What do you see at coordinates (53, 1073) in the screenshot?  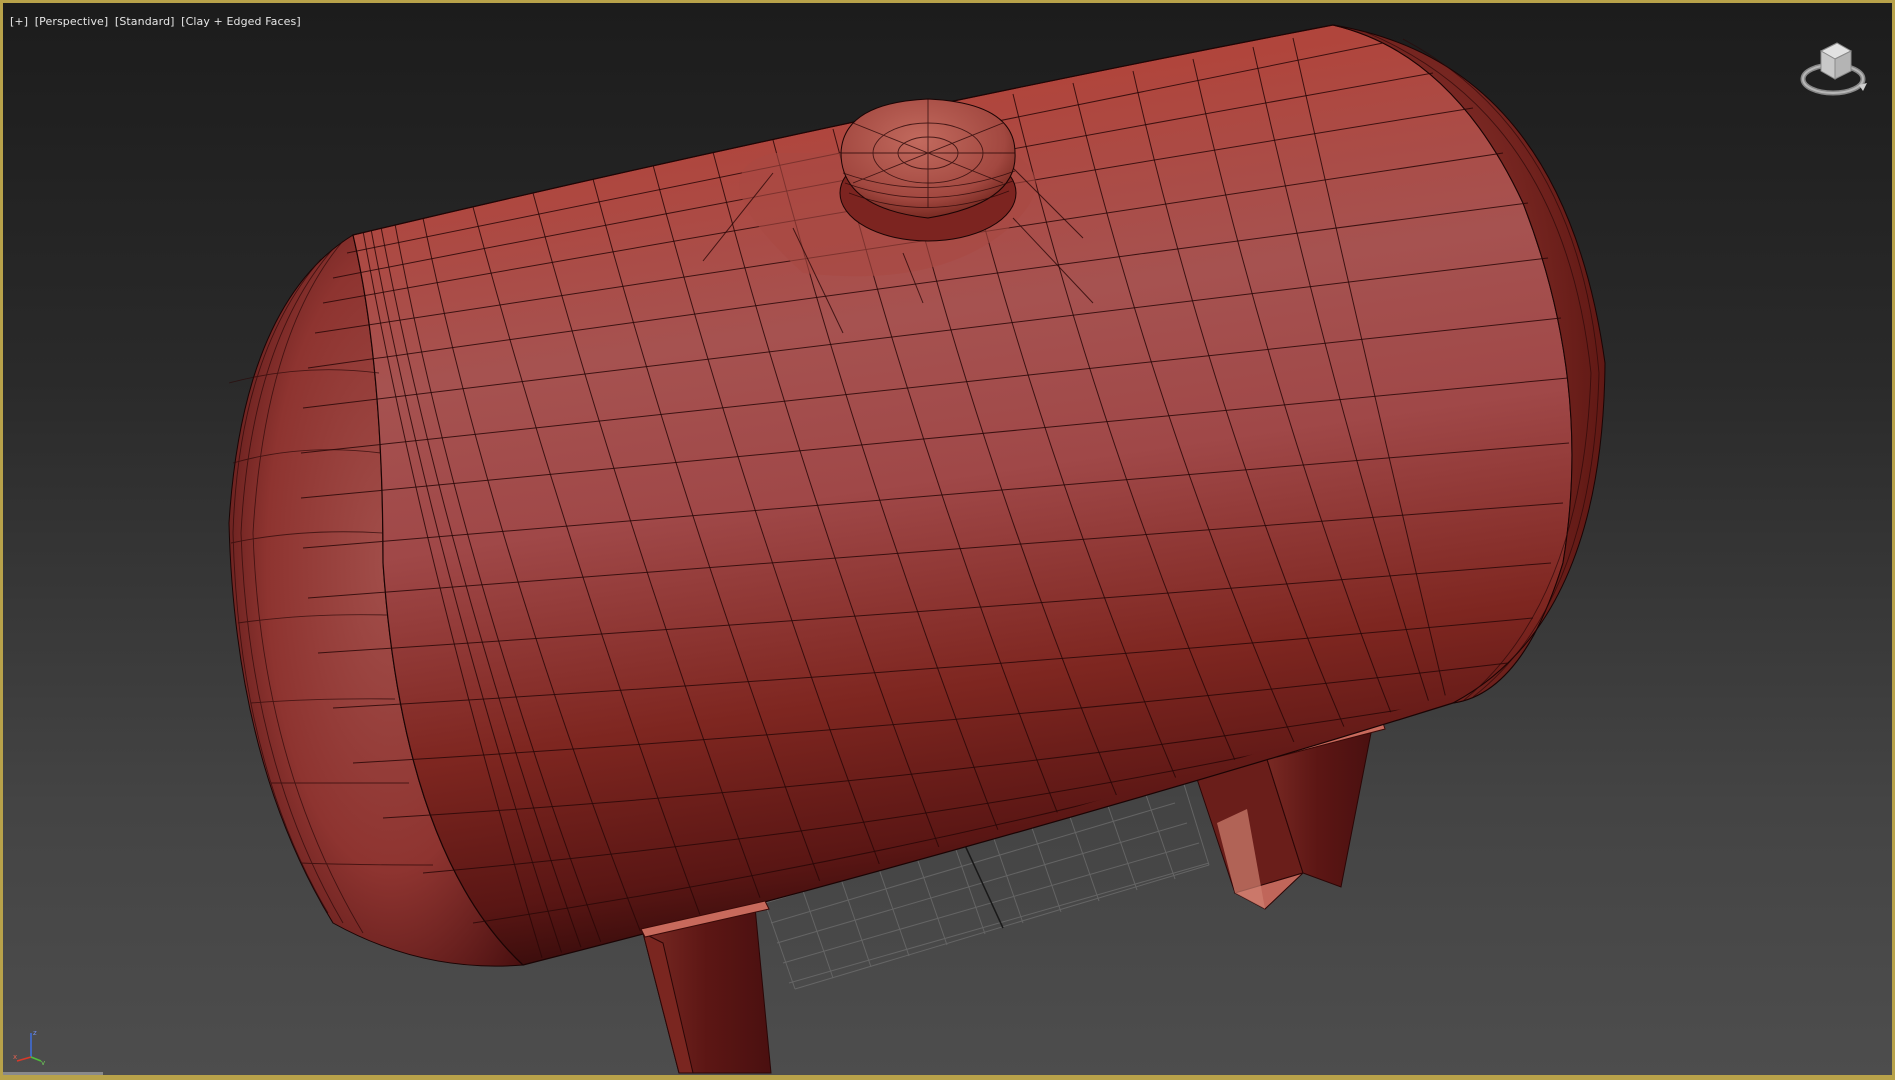 I see `time-slider-edge` at bounding box center [53, 1073].